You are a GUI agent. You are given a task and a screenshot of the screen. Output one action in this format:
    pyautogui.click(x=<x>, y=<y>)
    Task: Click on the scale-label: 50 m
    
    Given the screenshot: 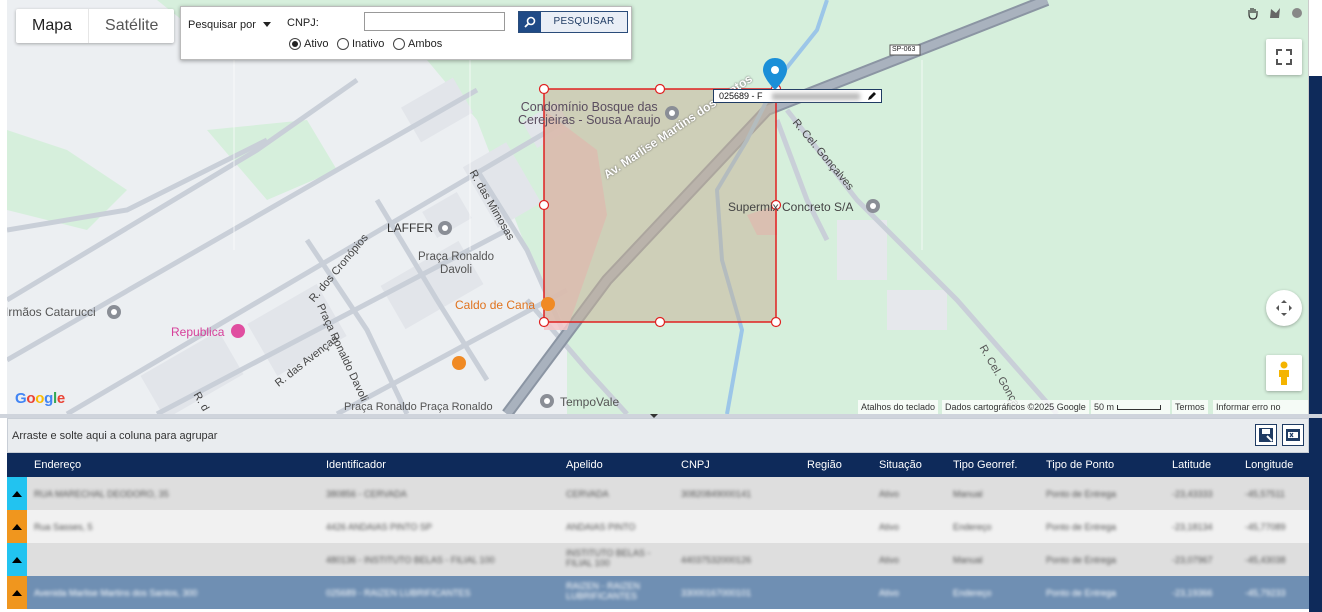 What is the action you would take?
    pyautogui.click(x=1104, y=407)
    